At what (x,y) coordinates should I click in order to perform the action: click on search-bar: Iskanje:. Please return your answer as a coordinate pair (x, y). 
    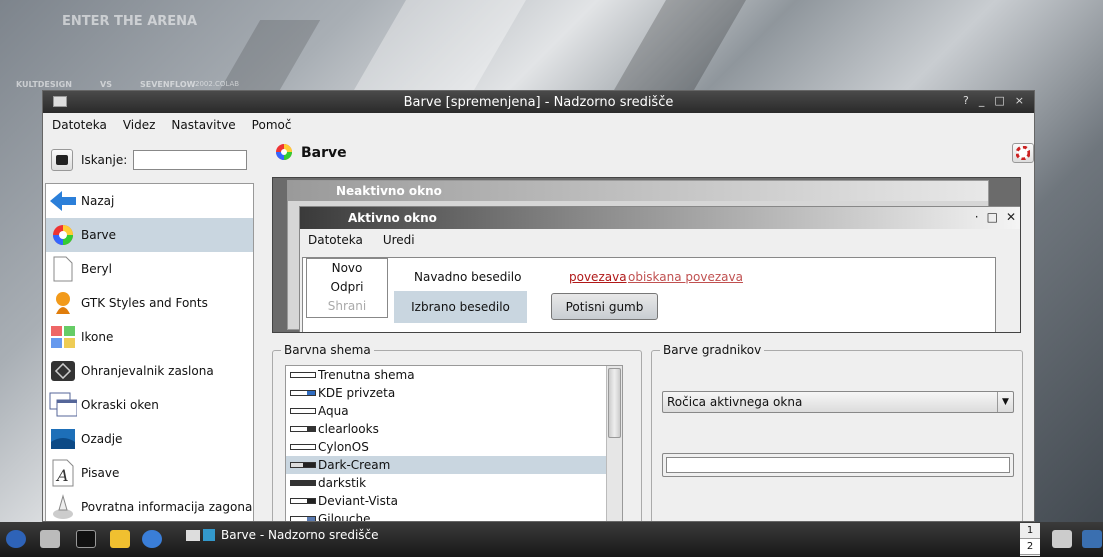
    Looking at the image, I should click on (149, 160).